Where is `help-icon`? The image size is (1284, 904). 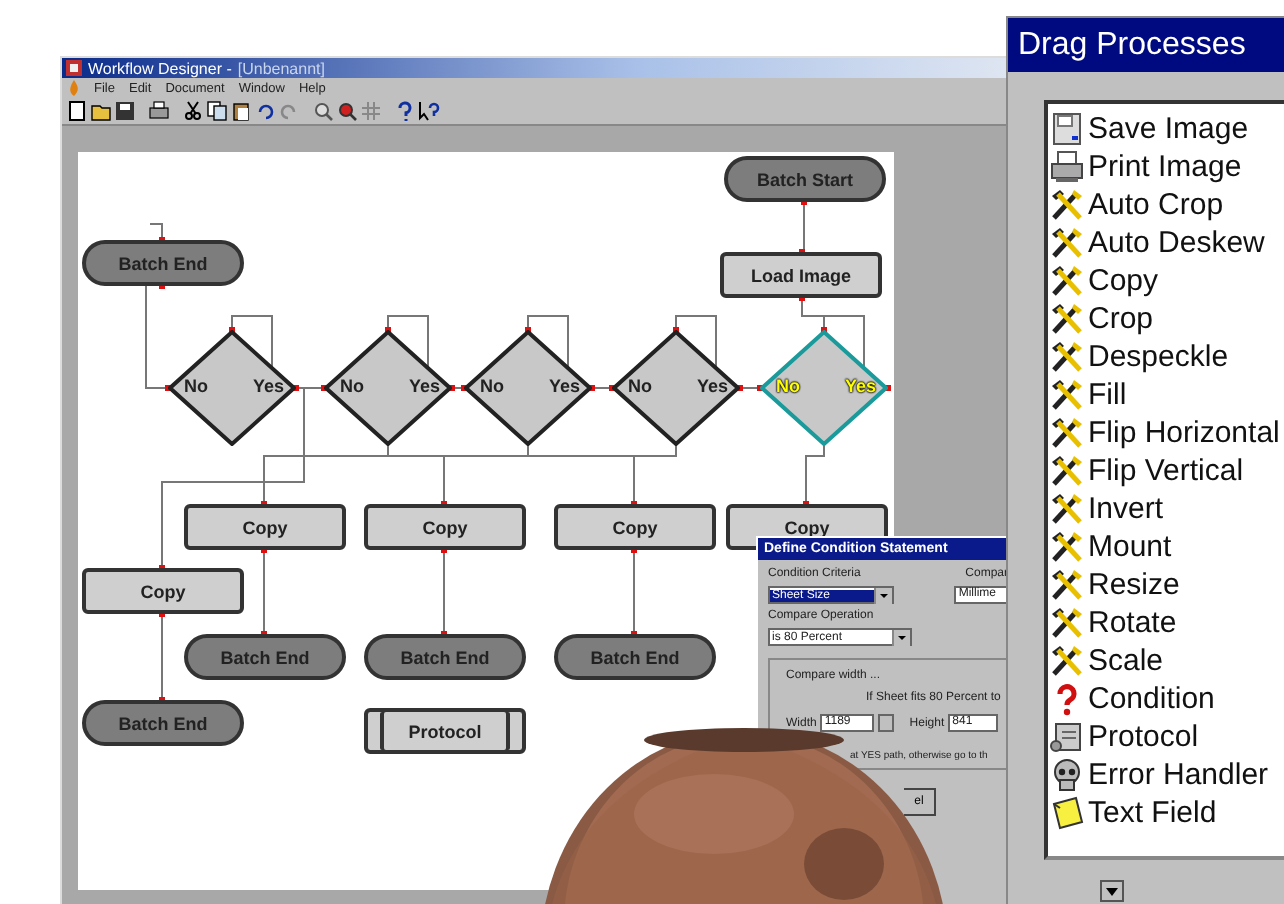
help-icon is located at coordinates (405, 111).